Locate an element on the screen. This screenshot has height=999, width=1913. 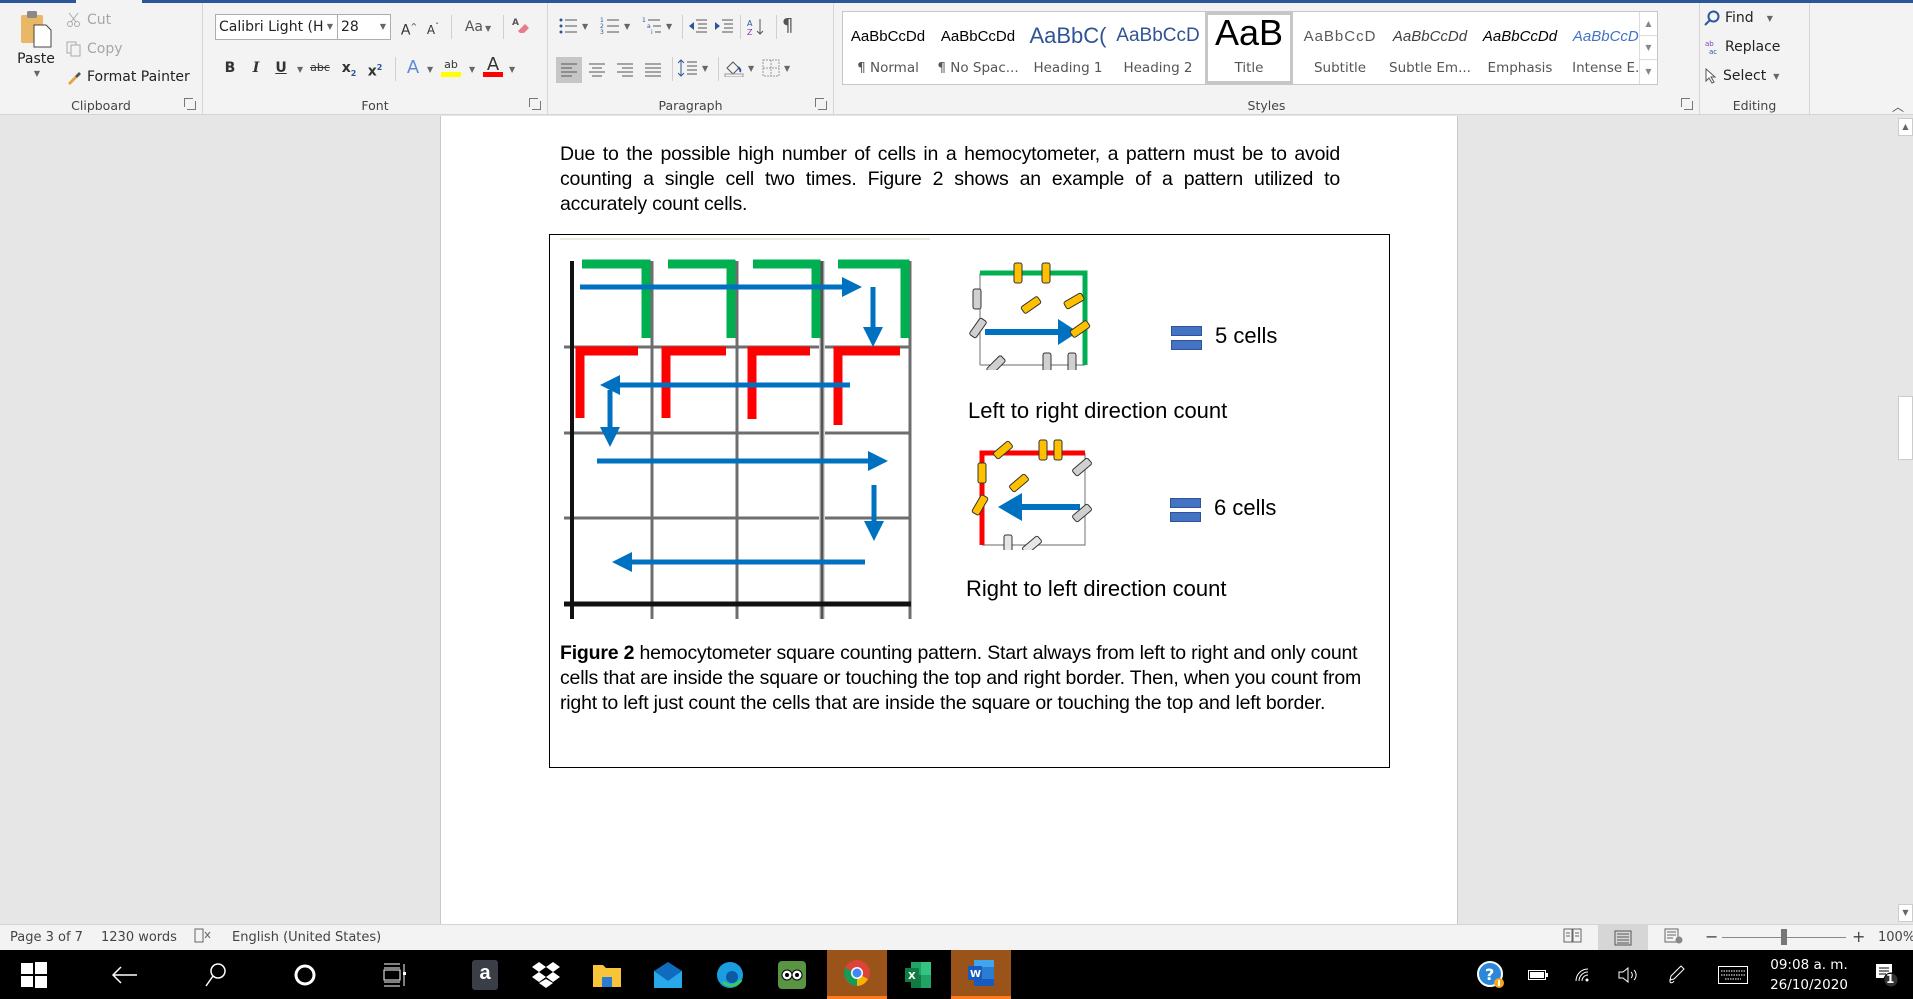
font-color-dropdown-icon: ▼ is located at coordinates (512, 69).